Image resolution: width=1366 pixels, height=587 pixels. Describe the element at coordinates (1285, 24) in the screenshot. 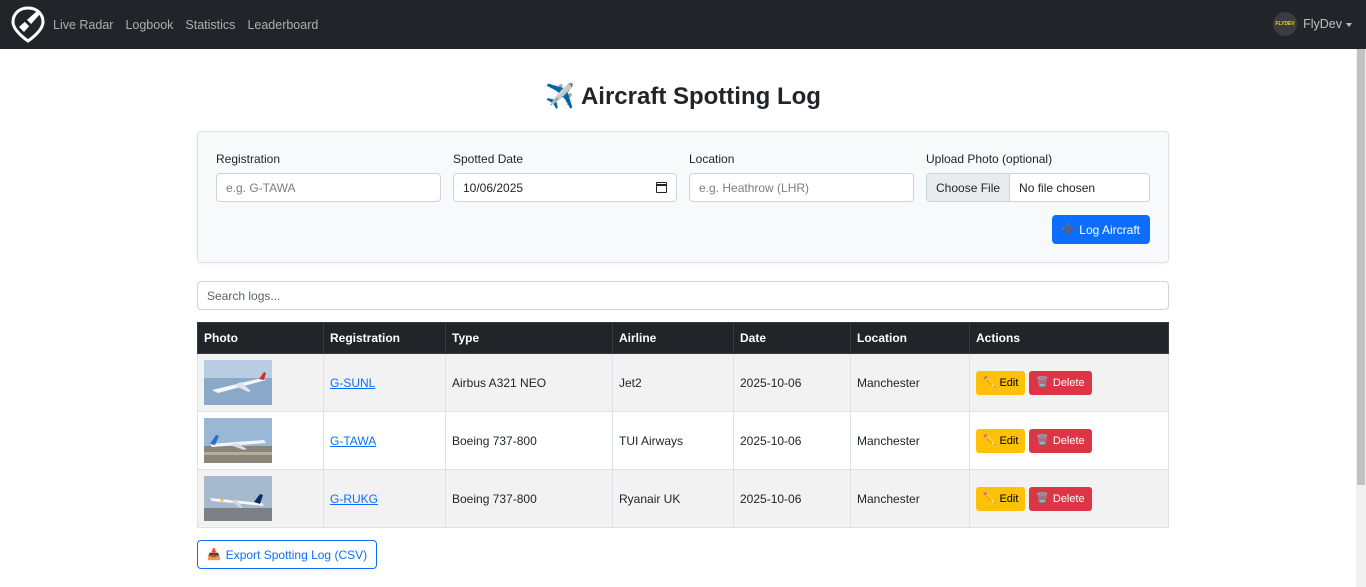

I see `avatar: FLYDEV` at that location.